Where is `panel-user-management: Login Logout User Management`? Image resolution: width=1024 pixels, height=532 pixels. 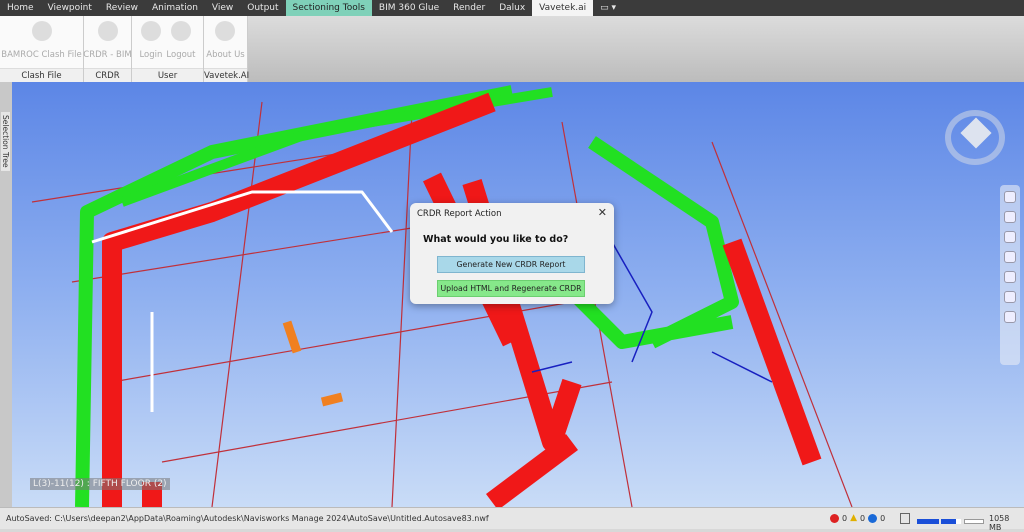 panel-user-management: Login Logout User Management is located at coordinates (168, 55).